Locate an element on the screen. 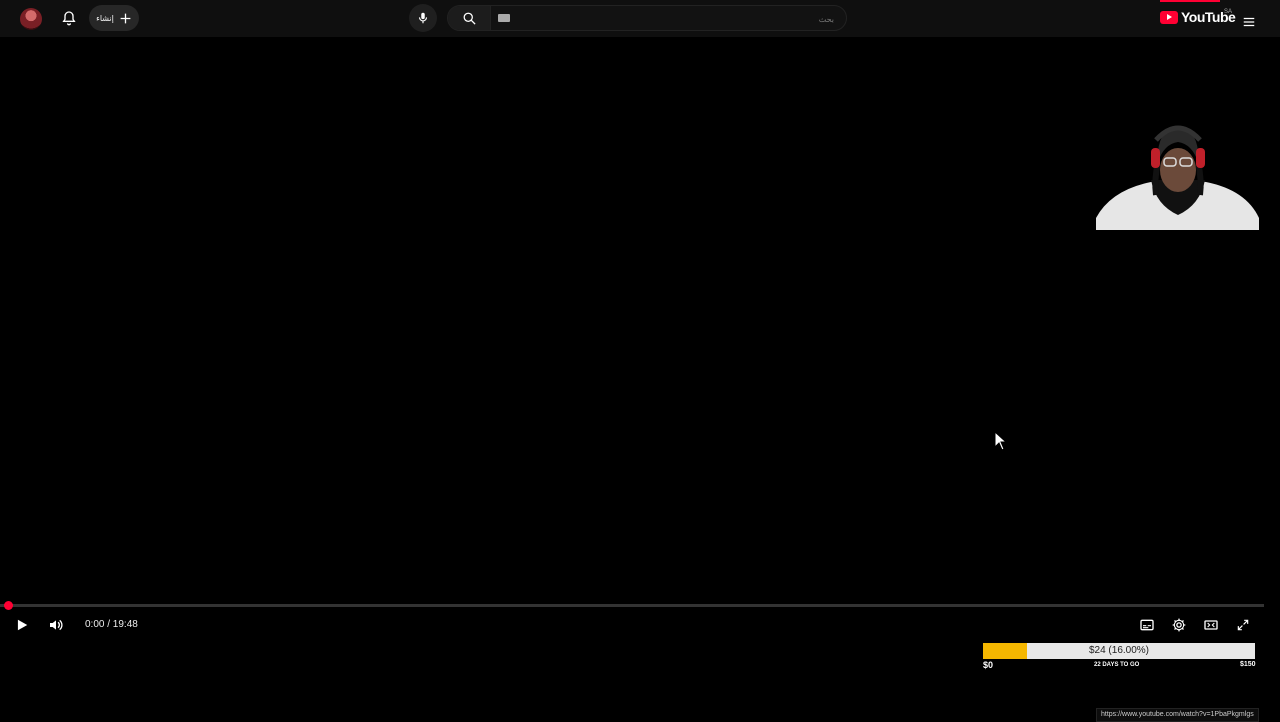  search-box is located at coordinates (647, 18).